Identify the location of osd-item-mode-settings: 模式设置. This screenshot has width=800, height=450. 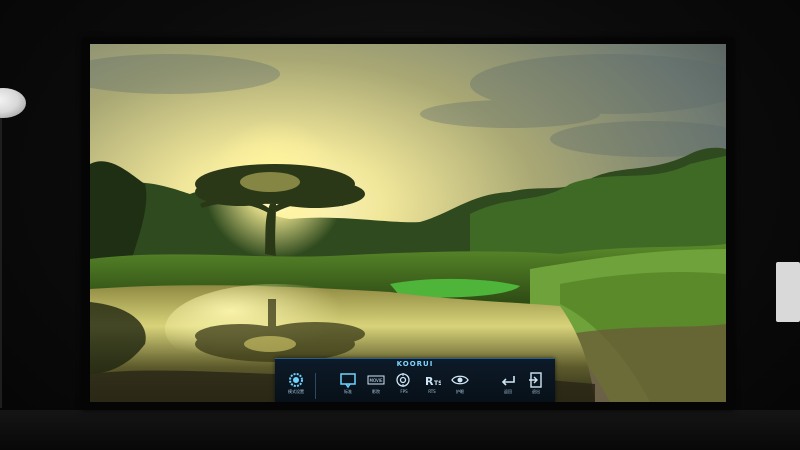
(296, 386).